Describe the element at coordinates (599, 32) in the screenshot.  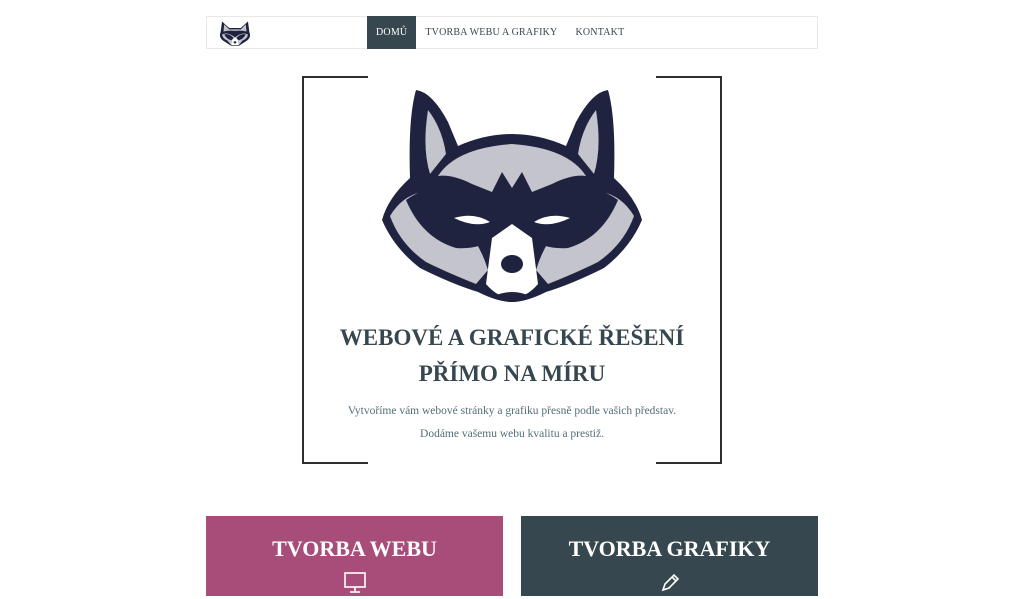
I see `nav-item-kontakt: KONTAKT` at that location.